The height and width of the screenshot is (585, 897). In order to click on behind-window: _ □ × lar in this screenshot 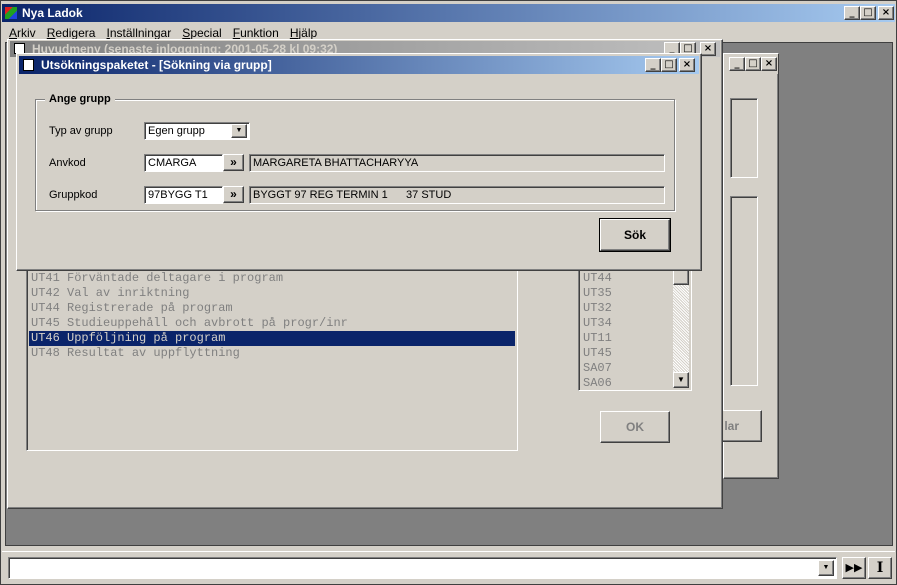, I will do `click(740, 266)`.